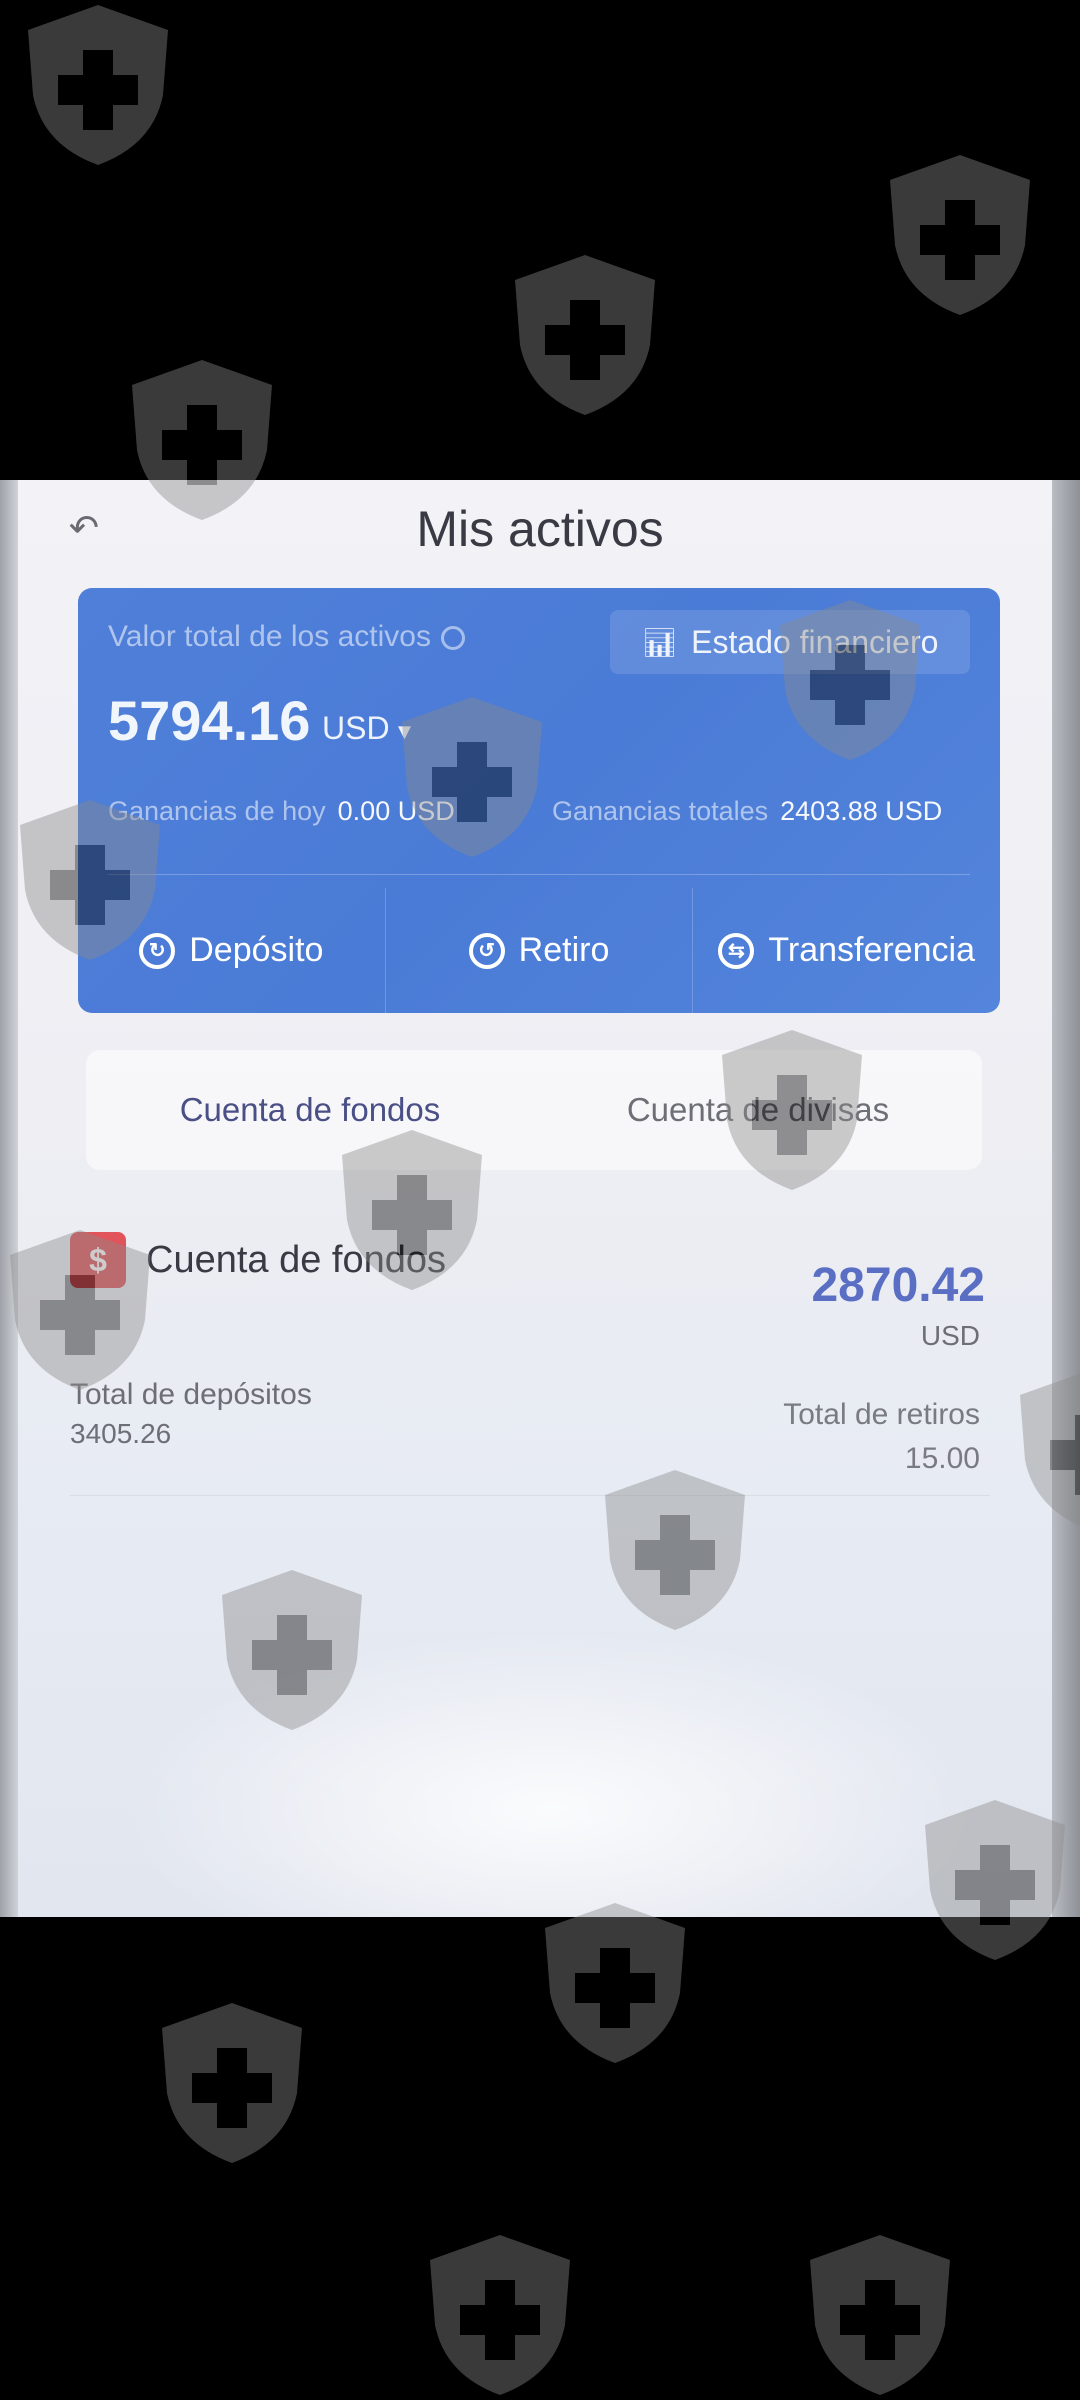  What do you see at coordinates (898, 1285) in the screenshot?
I see `fund-account-balance: 2870.42` at bounding box center [898, 1285].